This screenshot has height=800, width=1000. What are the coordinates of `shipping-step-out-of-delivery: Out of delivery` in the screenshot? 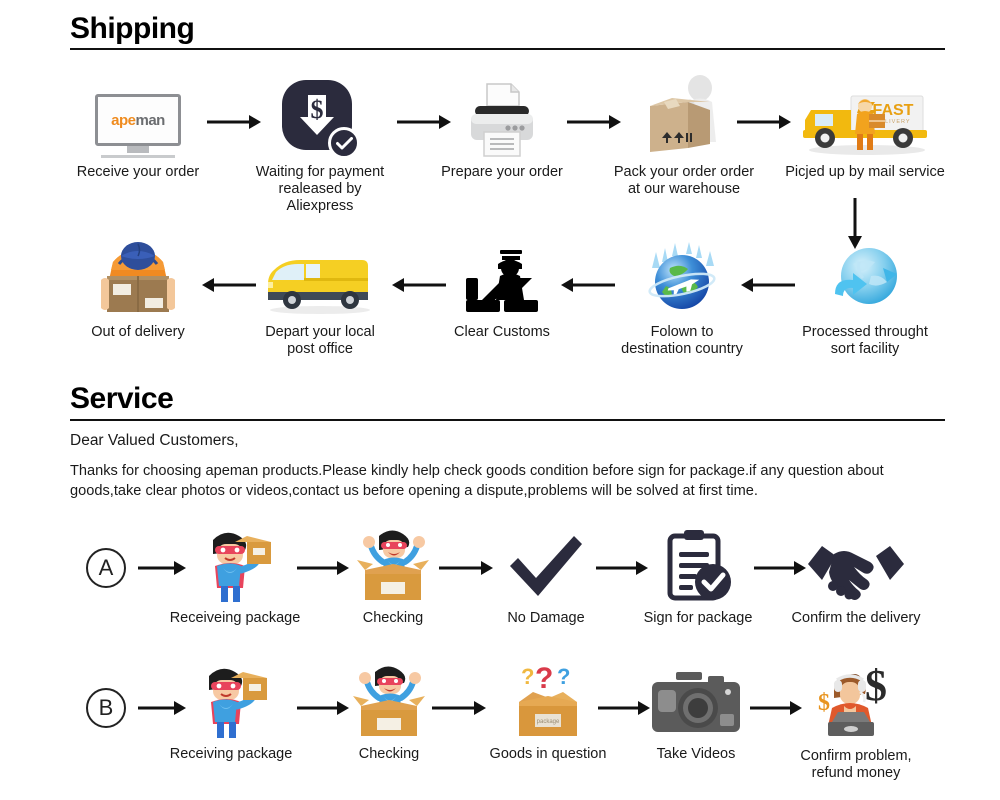 It's located at (138, 287).